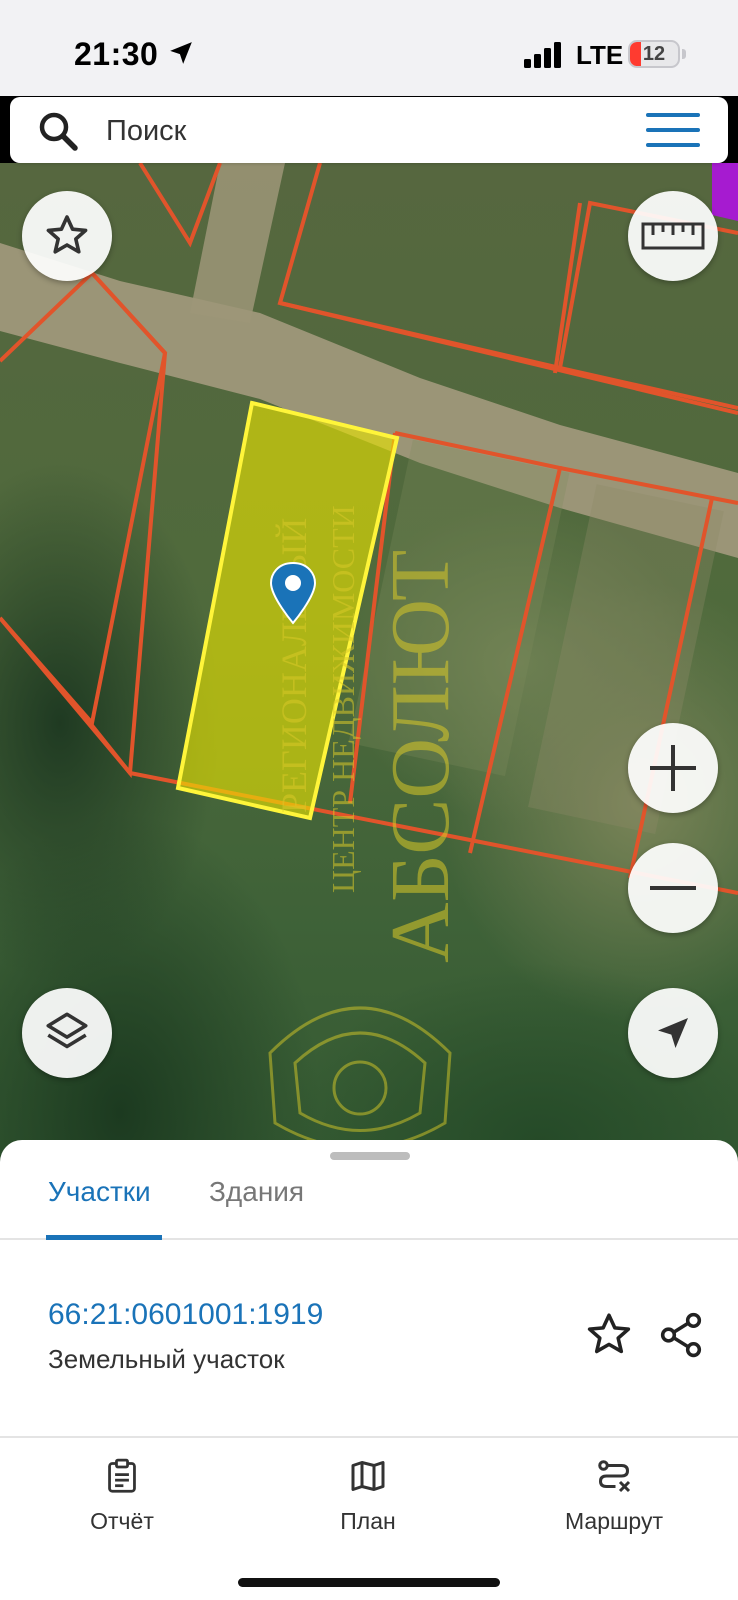 This screenshot has width=738, height=1600. I want to click on watermark-emblem, so click(360, 1078).